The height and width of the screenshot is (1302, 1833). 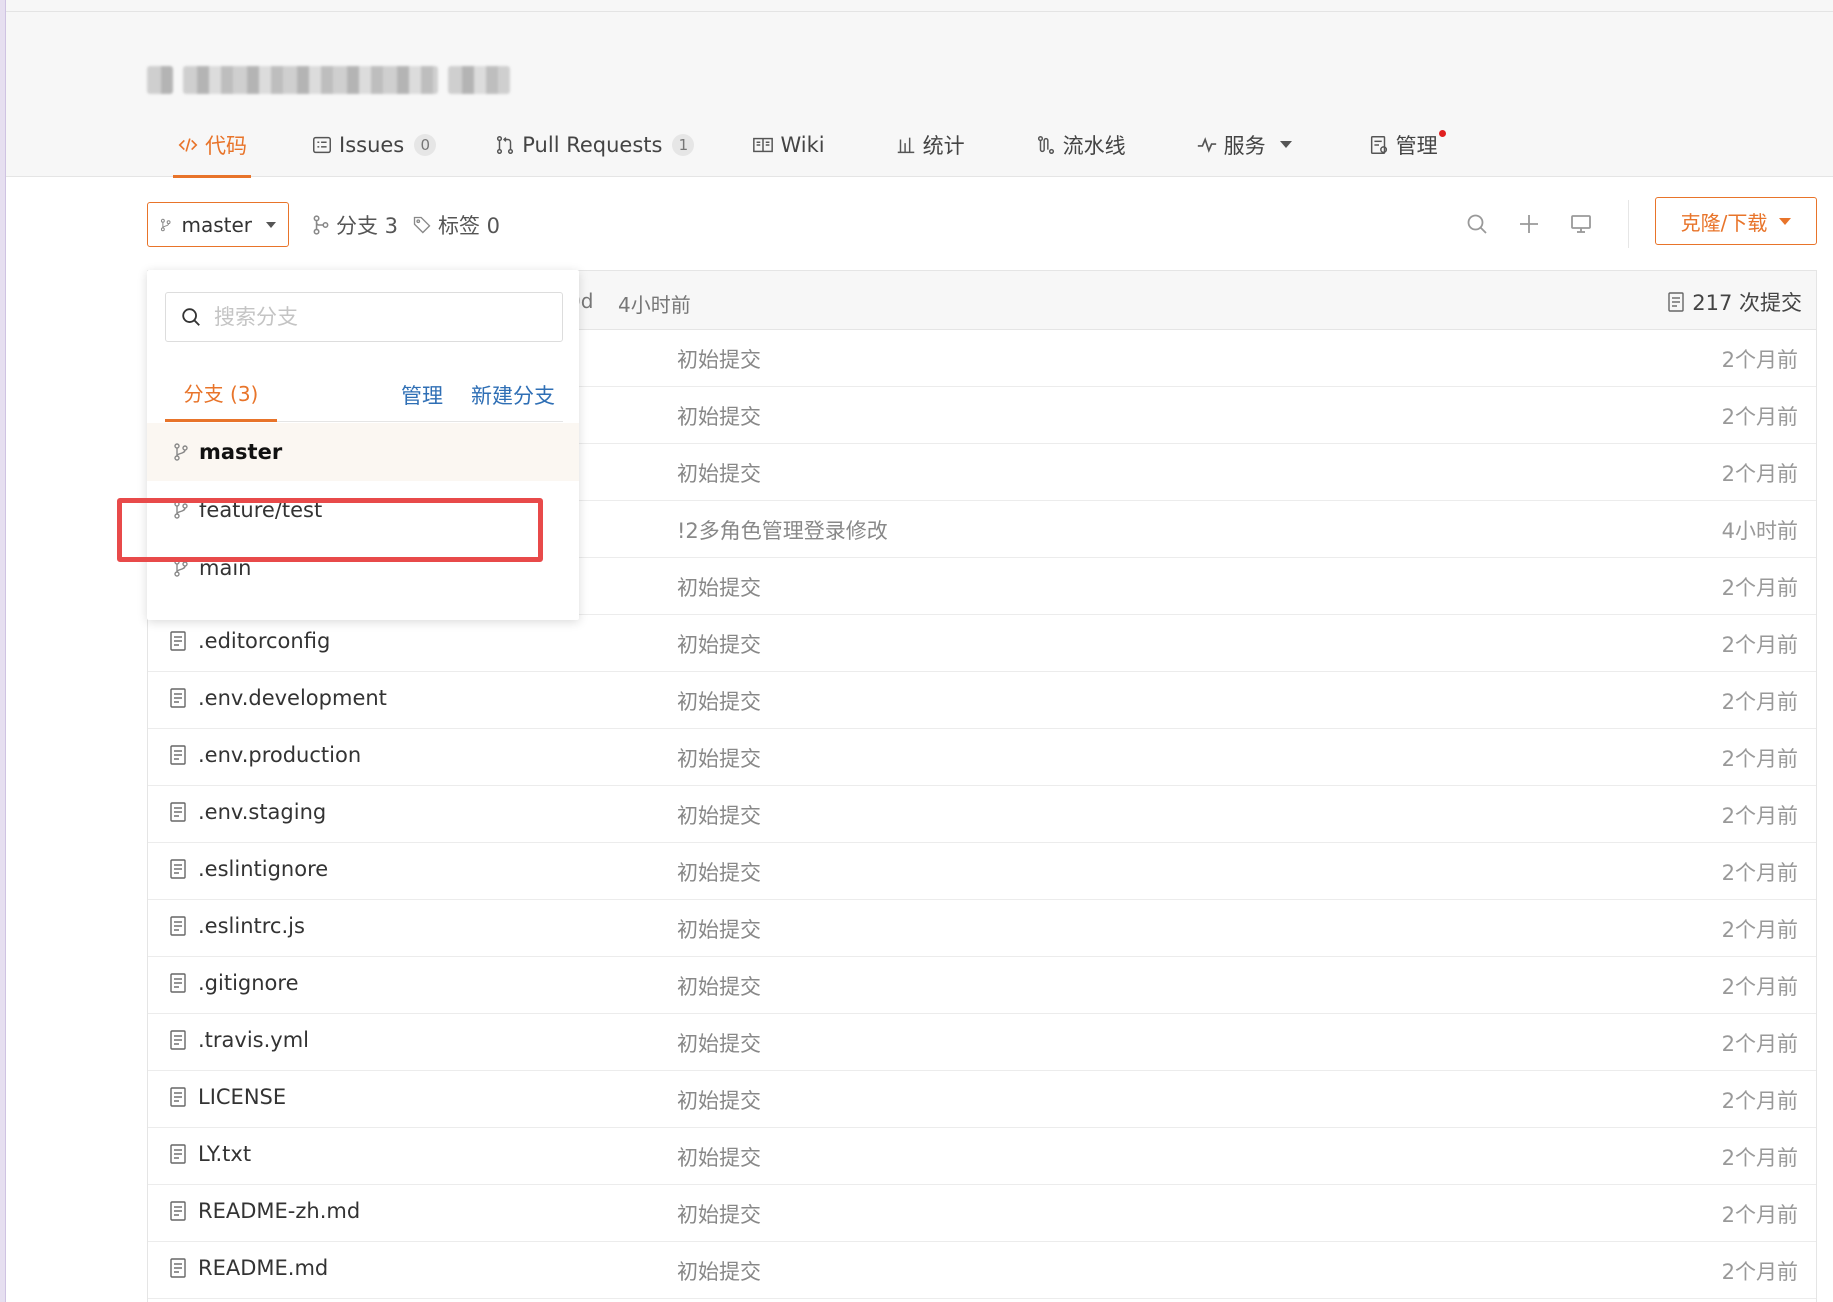 What do you see at coordinates (238, 1040) in the screenshot?
I see `file-name-link: .travis.yml` at bounding box center [238, 1040].